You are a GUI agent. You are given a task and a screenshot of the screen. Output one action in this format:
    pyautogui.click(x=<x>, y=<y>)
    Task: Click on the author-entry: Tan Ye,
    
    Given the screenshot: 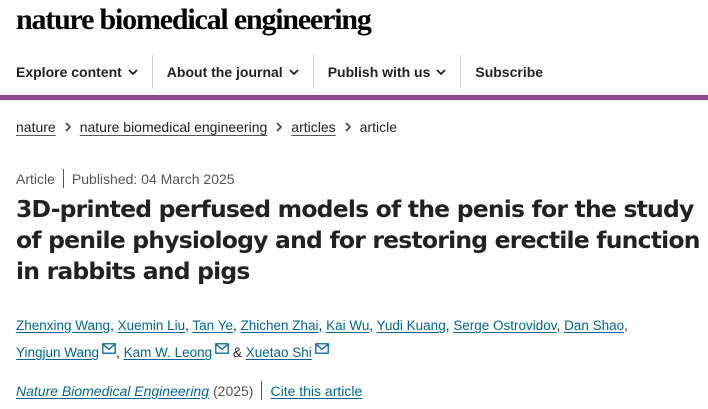 What is the action you would take?
    pyautogui.click(x=214, y=325)
    